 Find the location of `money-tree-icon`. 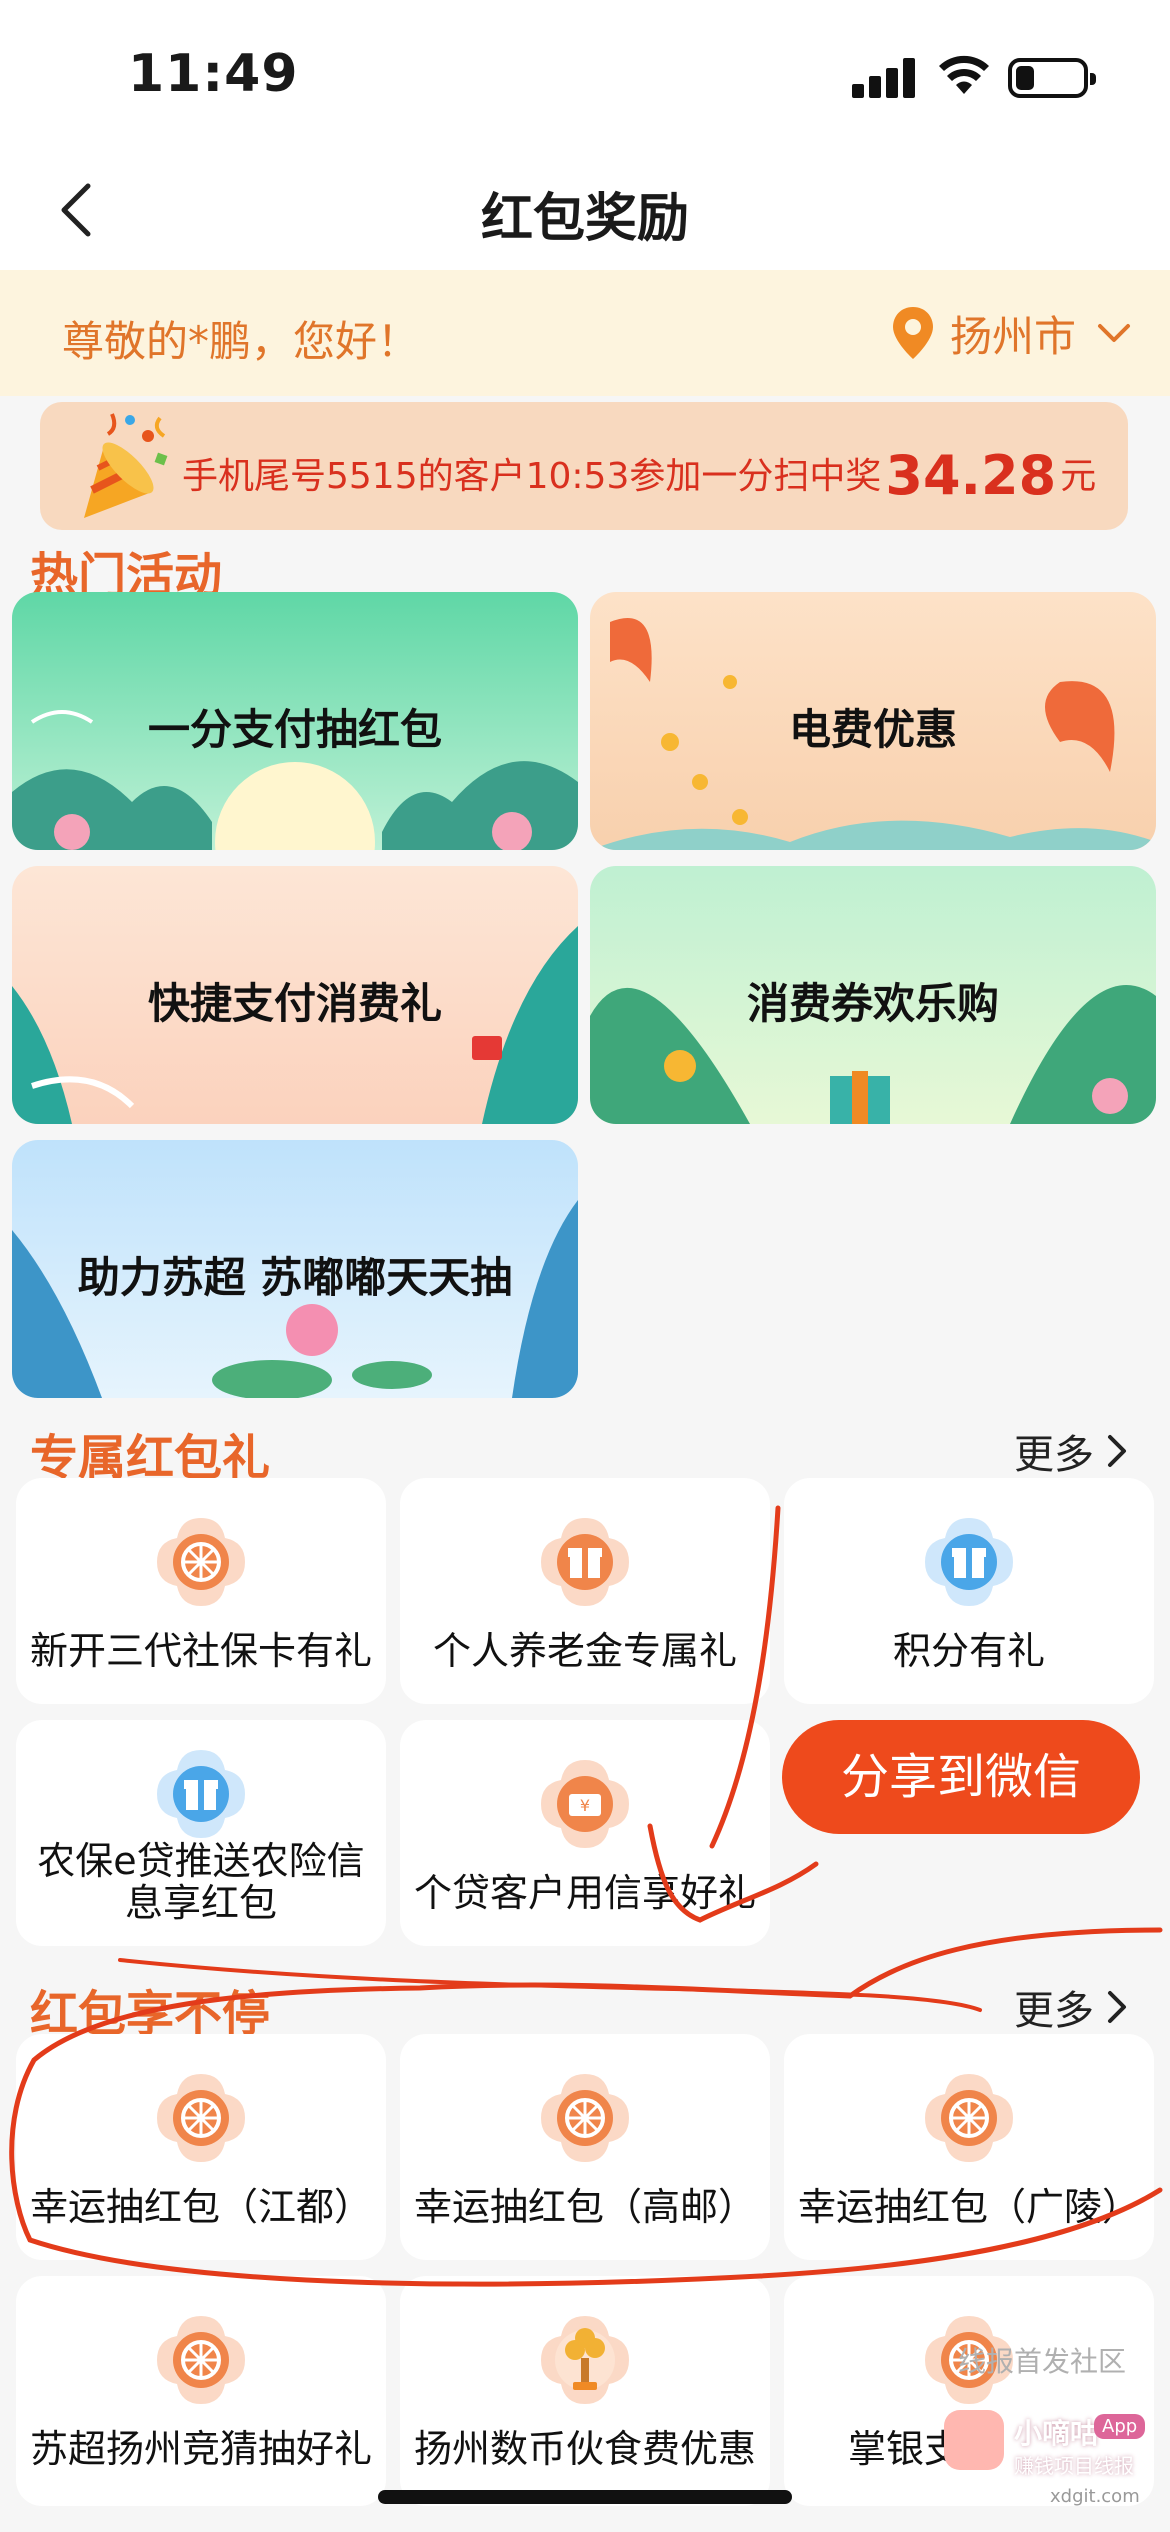

money-tree-icon is located at coordinates (585, 2360).